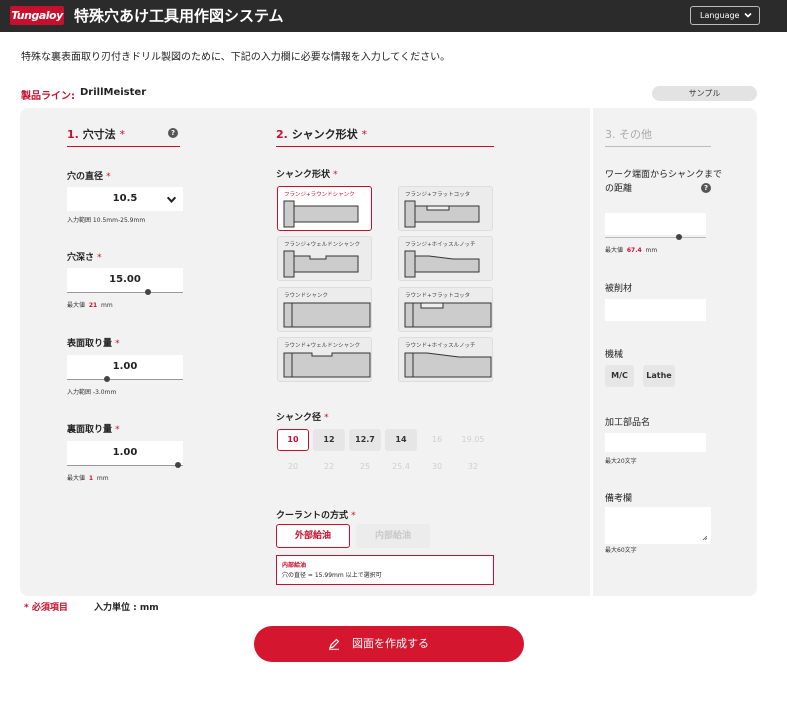  I want to click on create-drawing-button: 図面を作成する, so click(389, 644).